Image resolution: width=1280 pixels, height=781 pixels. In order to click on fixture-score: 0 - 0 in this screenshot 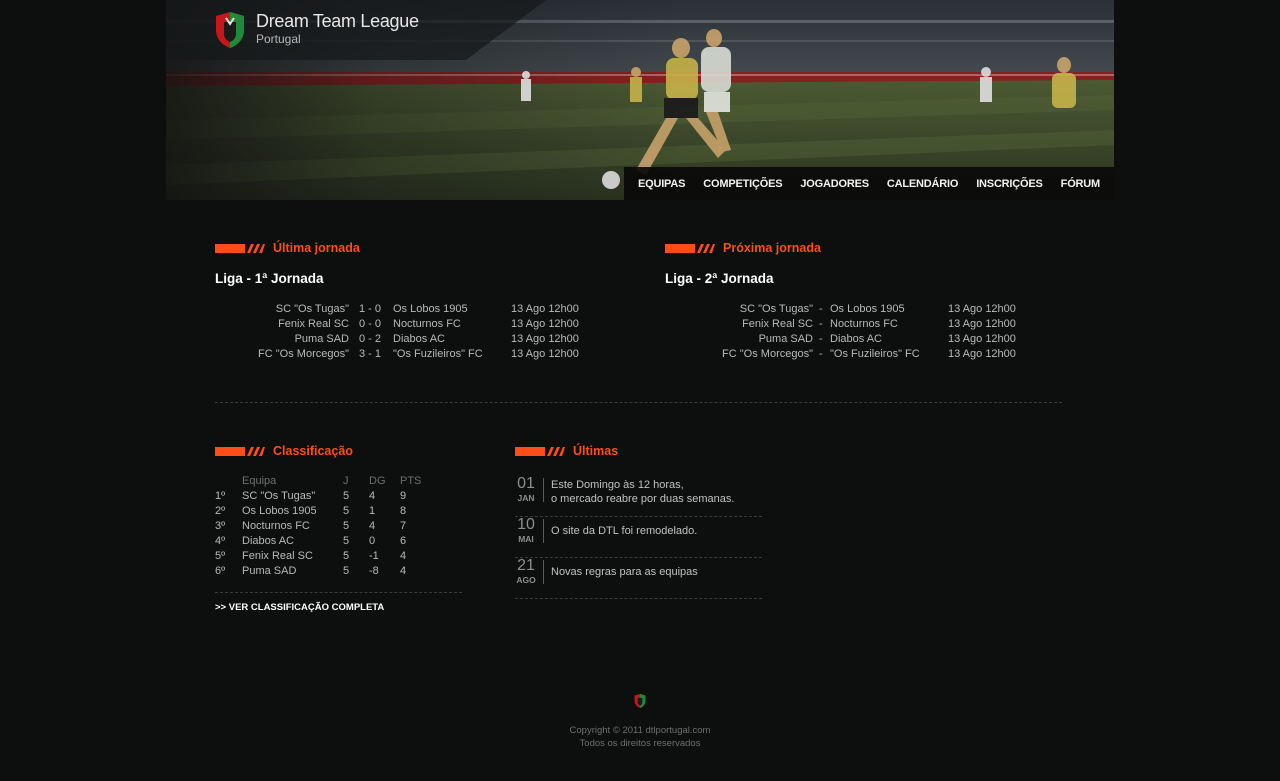, I will do `click(370, 324)`.